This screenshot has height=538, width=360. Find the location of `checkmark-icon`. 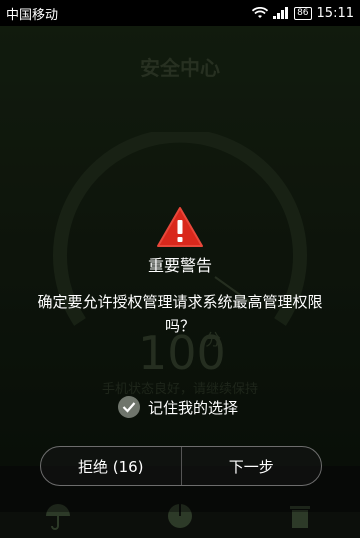

checkmark-icon is located at coordinates (129, 407).